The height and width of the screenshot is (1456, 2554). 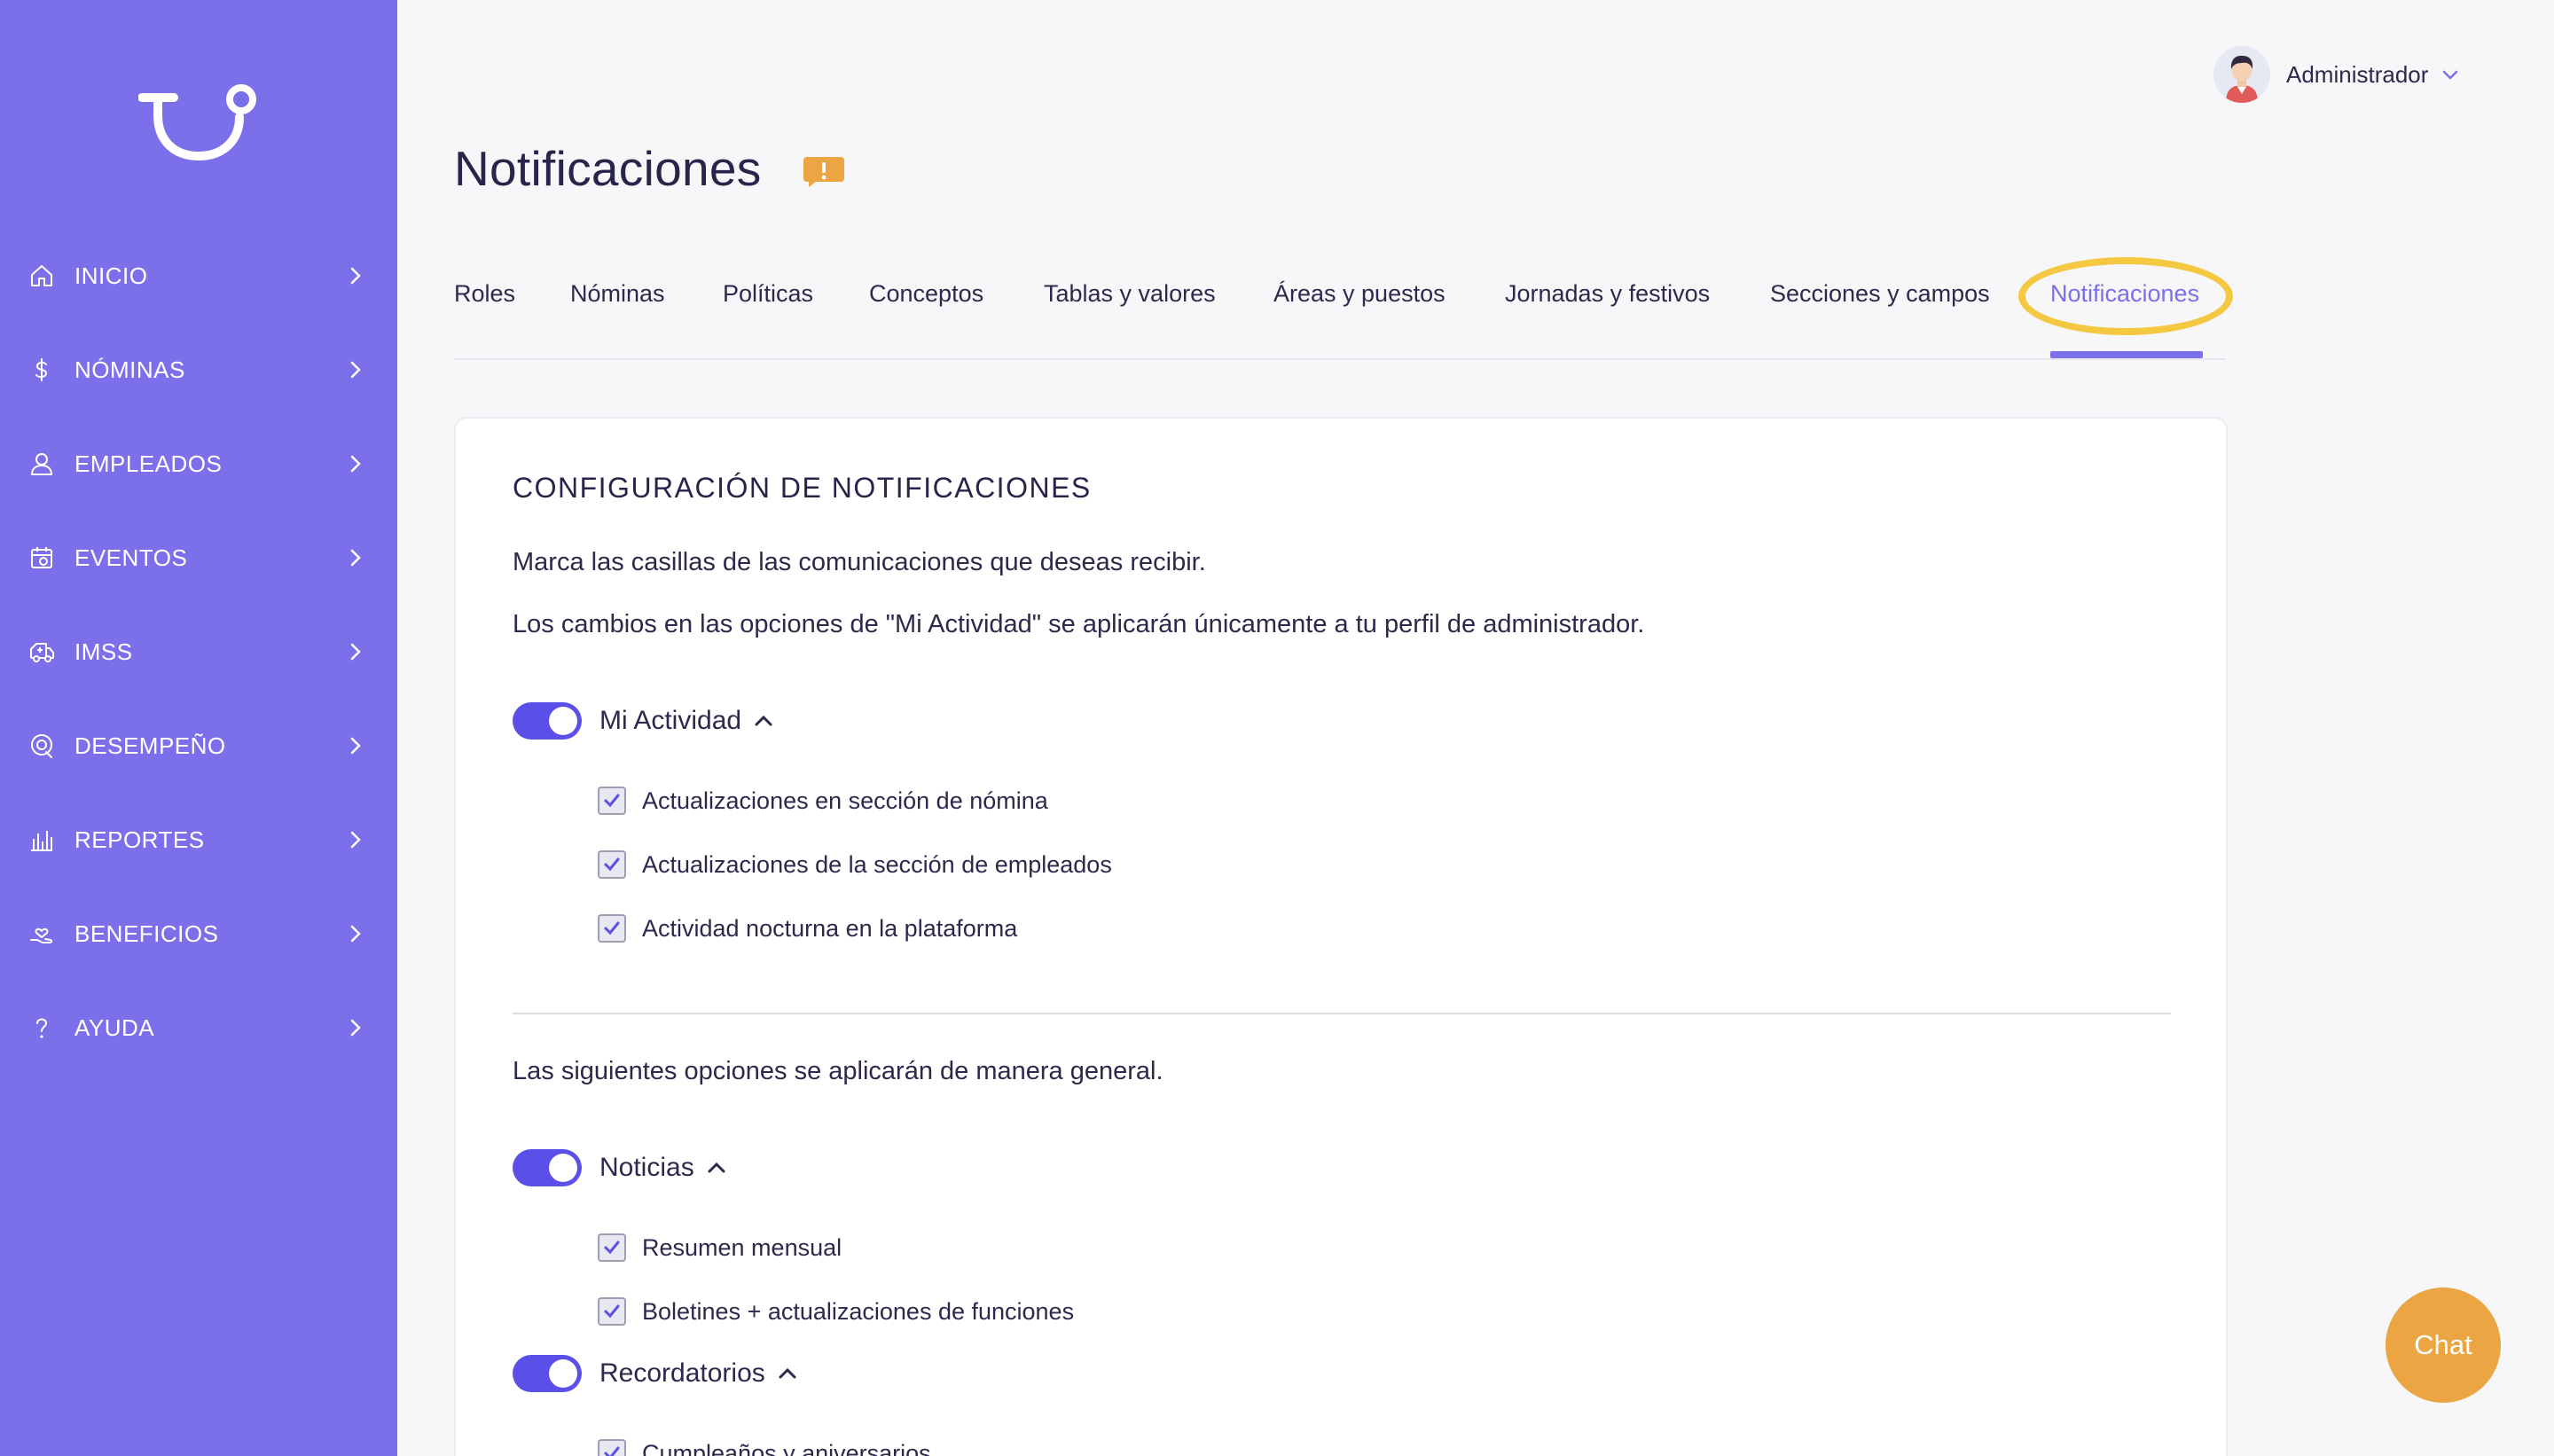 What do you see at coordinates (111, 275) in the screenshot?
I see `sidebar-item-label: INICIO` at bounding box center [111, 275].